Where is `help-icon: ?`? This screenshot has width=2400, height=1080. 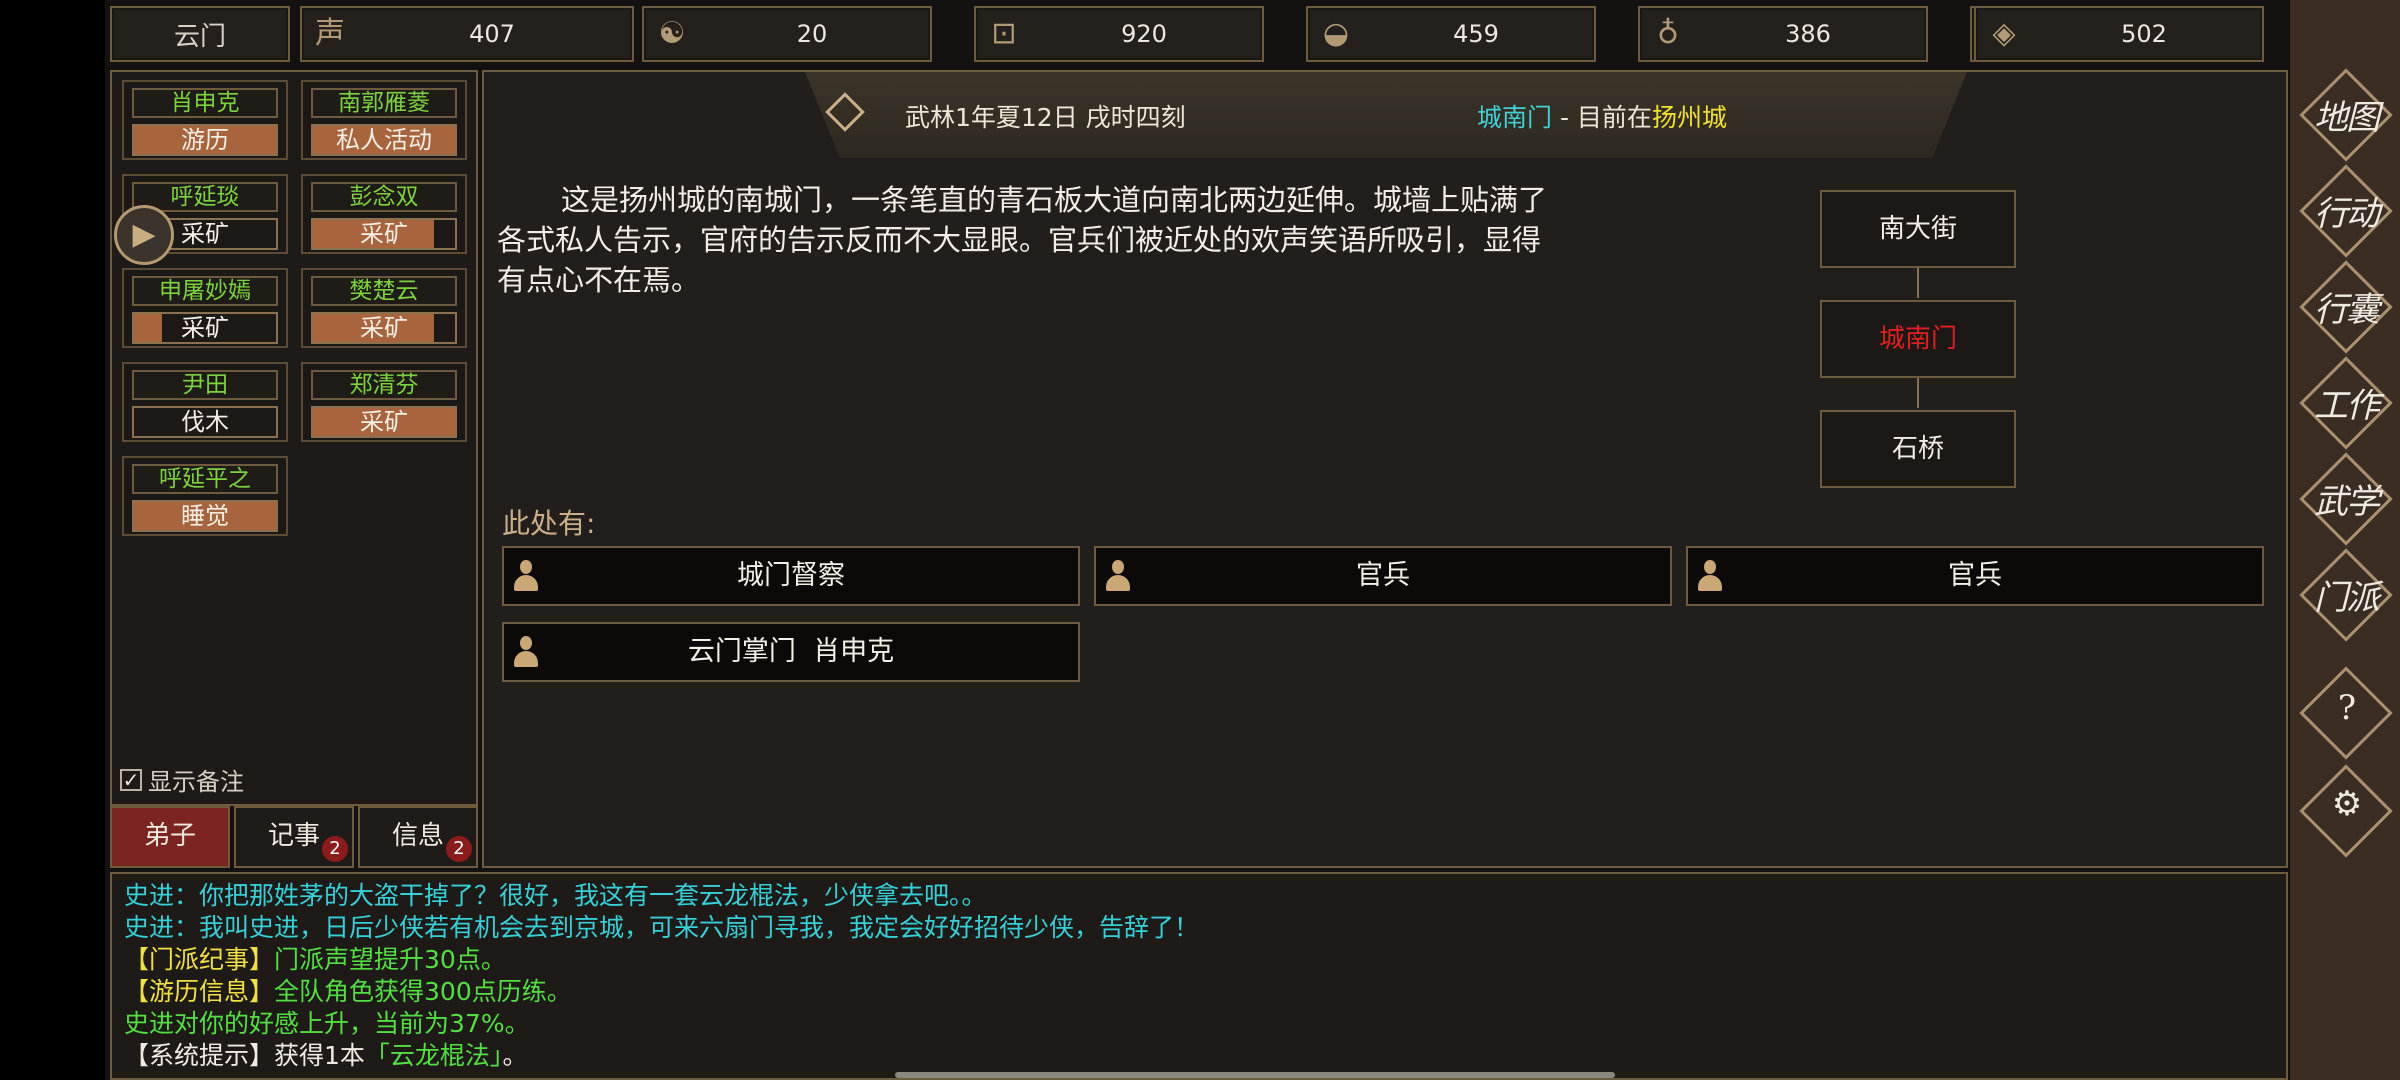 help-icon: ? is located at coordinates (2346, 708).